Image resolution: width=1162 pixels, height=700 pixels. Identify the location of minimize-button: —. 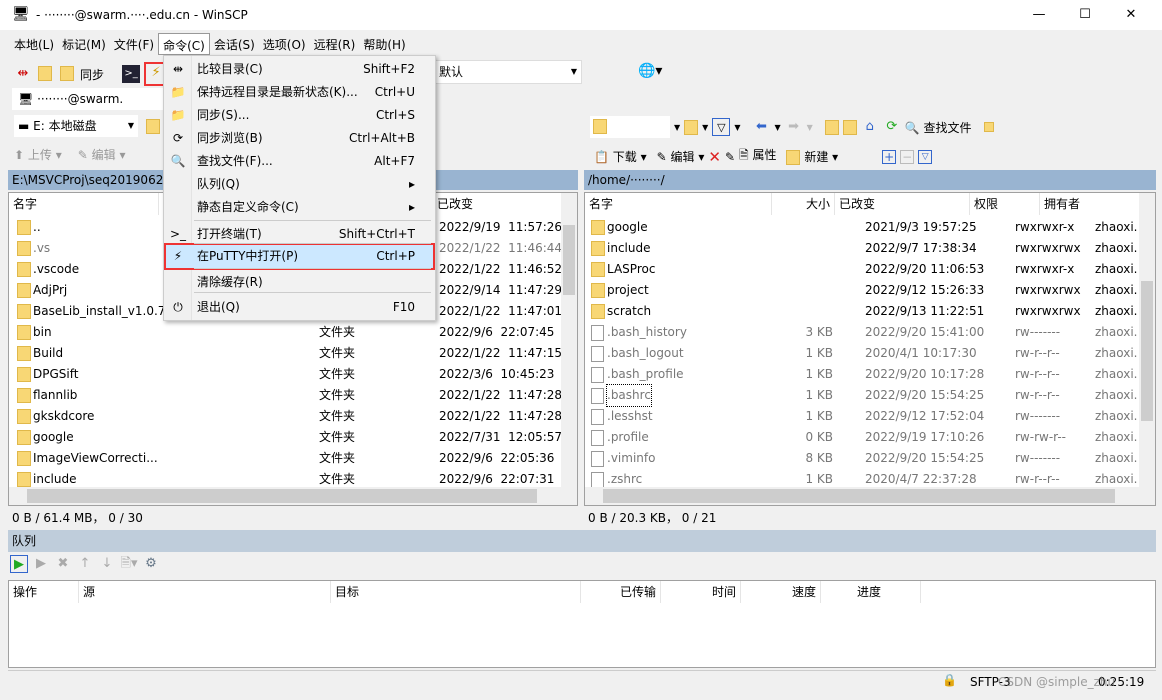
(1039, 15).